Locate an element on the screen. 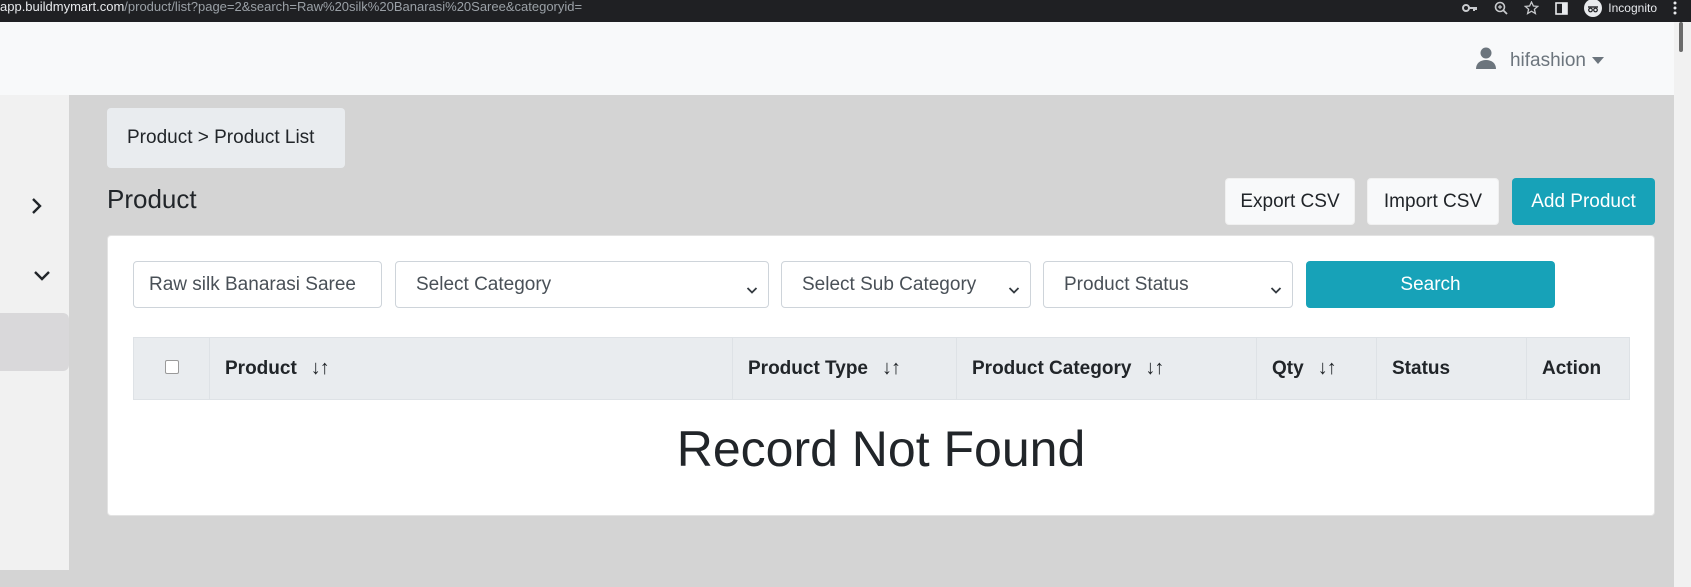 The height and width of the screenshot is (587, 1691). subcategory-select: Select Sub Category is located at coordinates (906, 284).